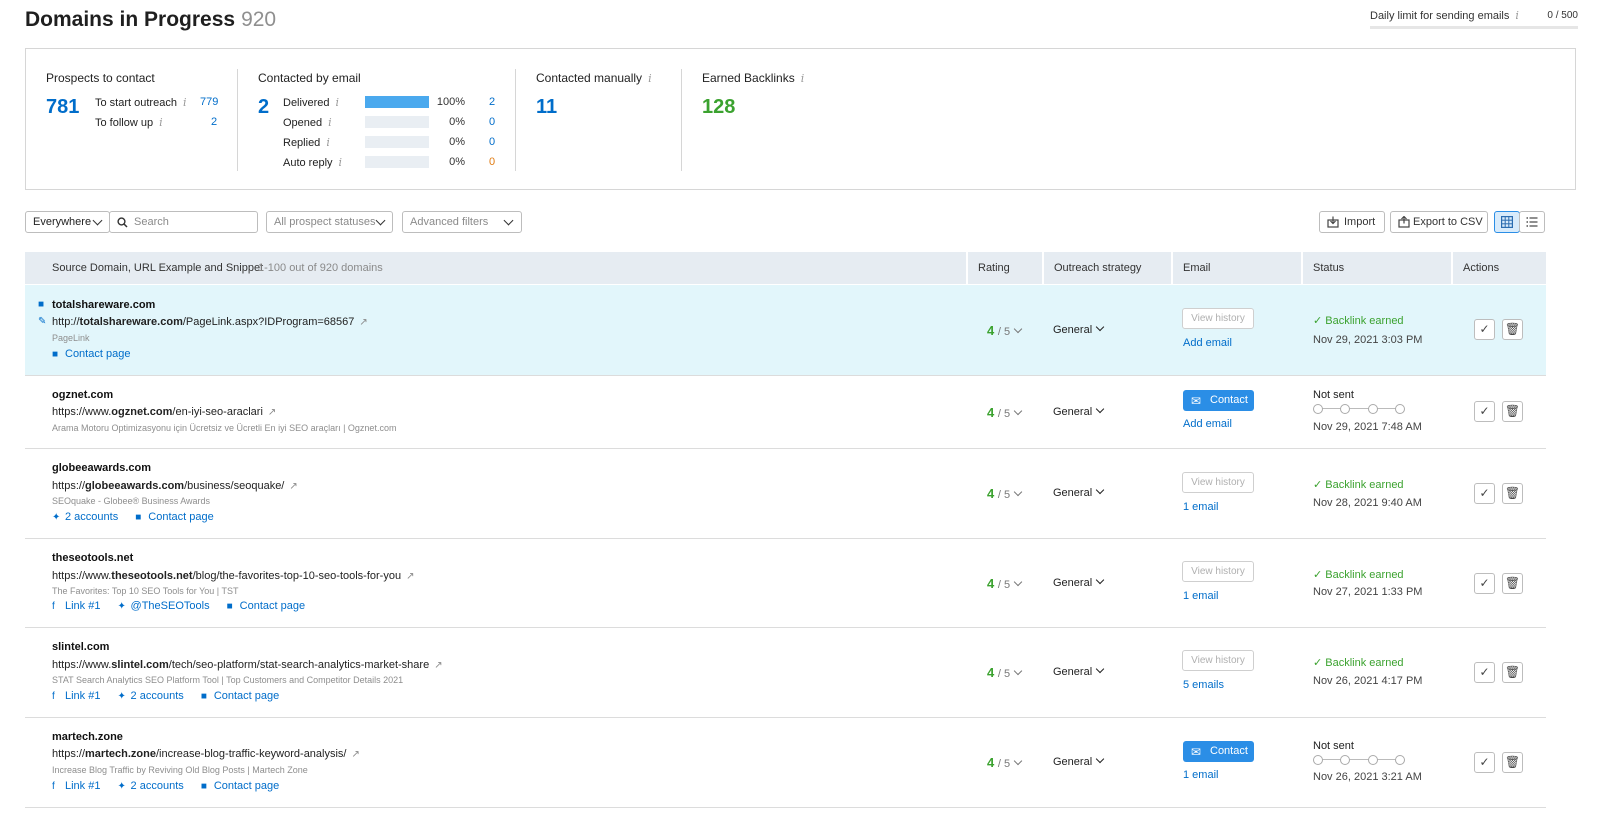 This screenshot has width=1600, height=824. What do you see at coordinates (1507, 222) in the screenshot?
I see `table-view-toggle` at bounding box center [1507, 222].